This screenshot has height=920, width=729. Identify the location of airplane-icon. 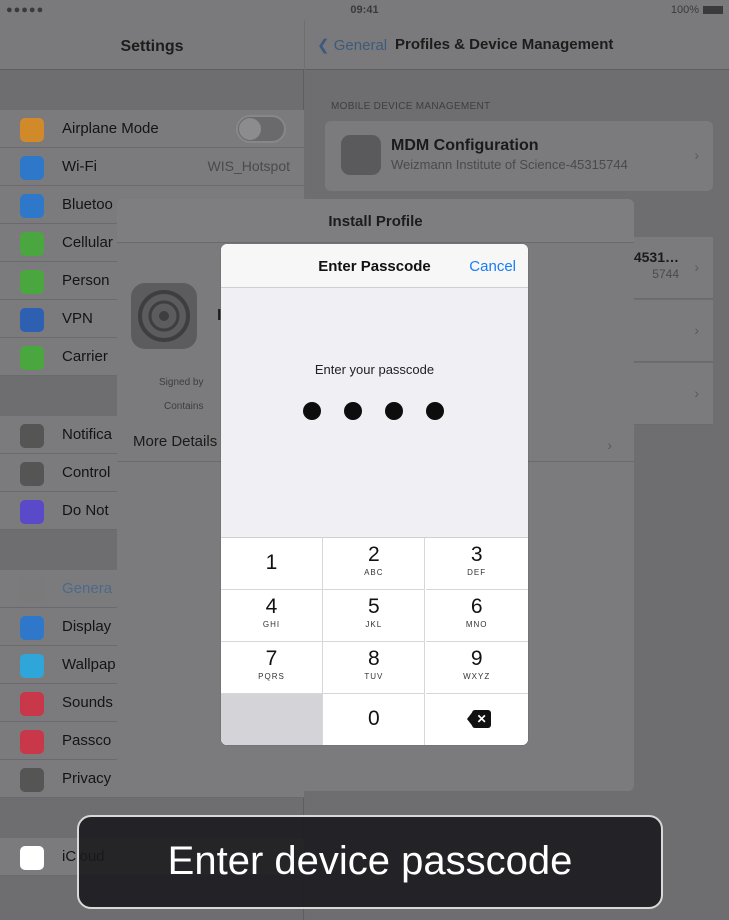
(32, 130).